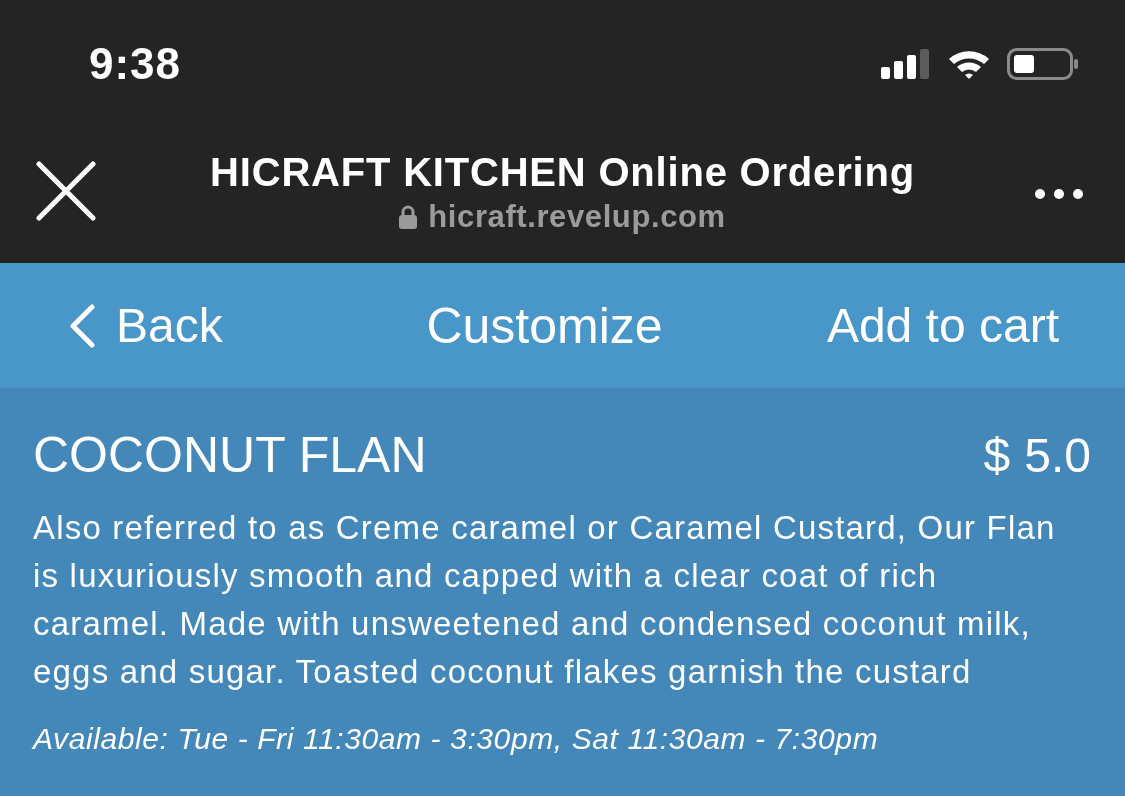  Describe the element at coordinates (942, 325) in the screenshot. I see `add-to-cart-button: Add to cart` at that location.